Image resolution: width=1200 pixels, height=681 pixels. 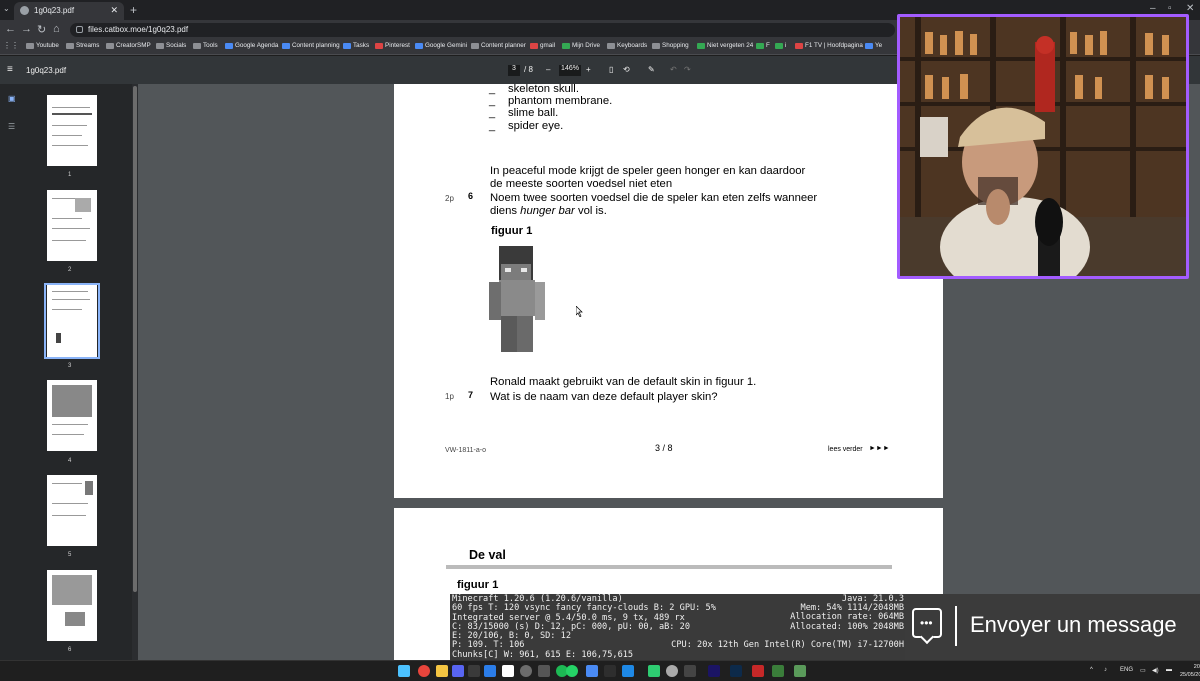 What do you see at coordinates (11, 126) in the screenshot?
I see `outline-icon: ☰` at bounding box center [11, 126].